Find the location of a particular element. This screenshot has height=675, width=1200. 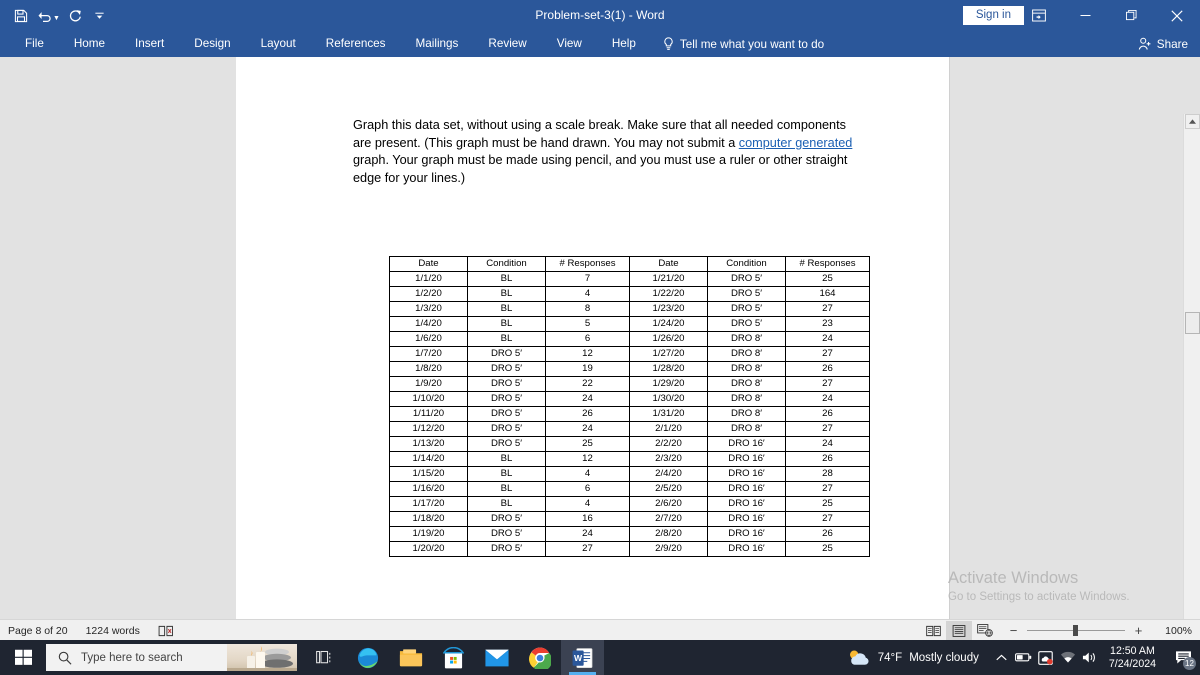

table-row: 1/20/20 DRO 5′ 27 2/9/20 DRO 16′ 25 is located at coordinates (629, 549).